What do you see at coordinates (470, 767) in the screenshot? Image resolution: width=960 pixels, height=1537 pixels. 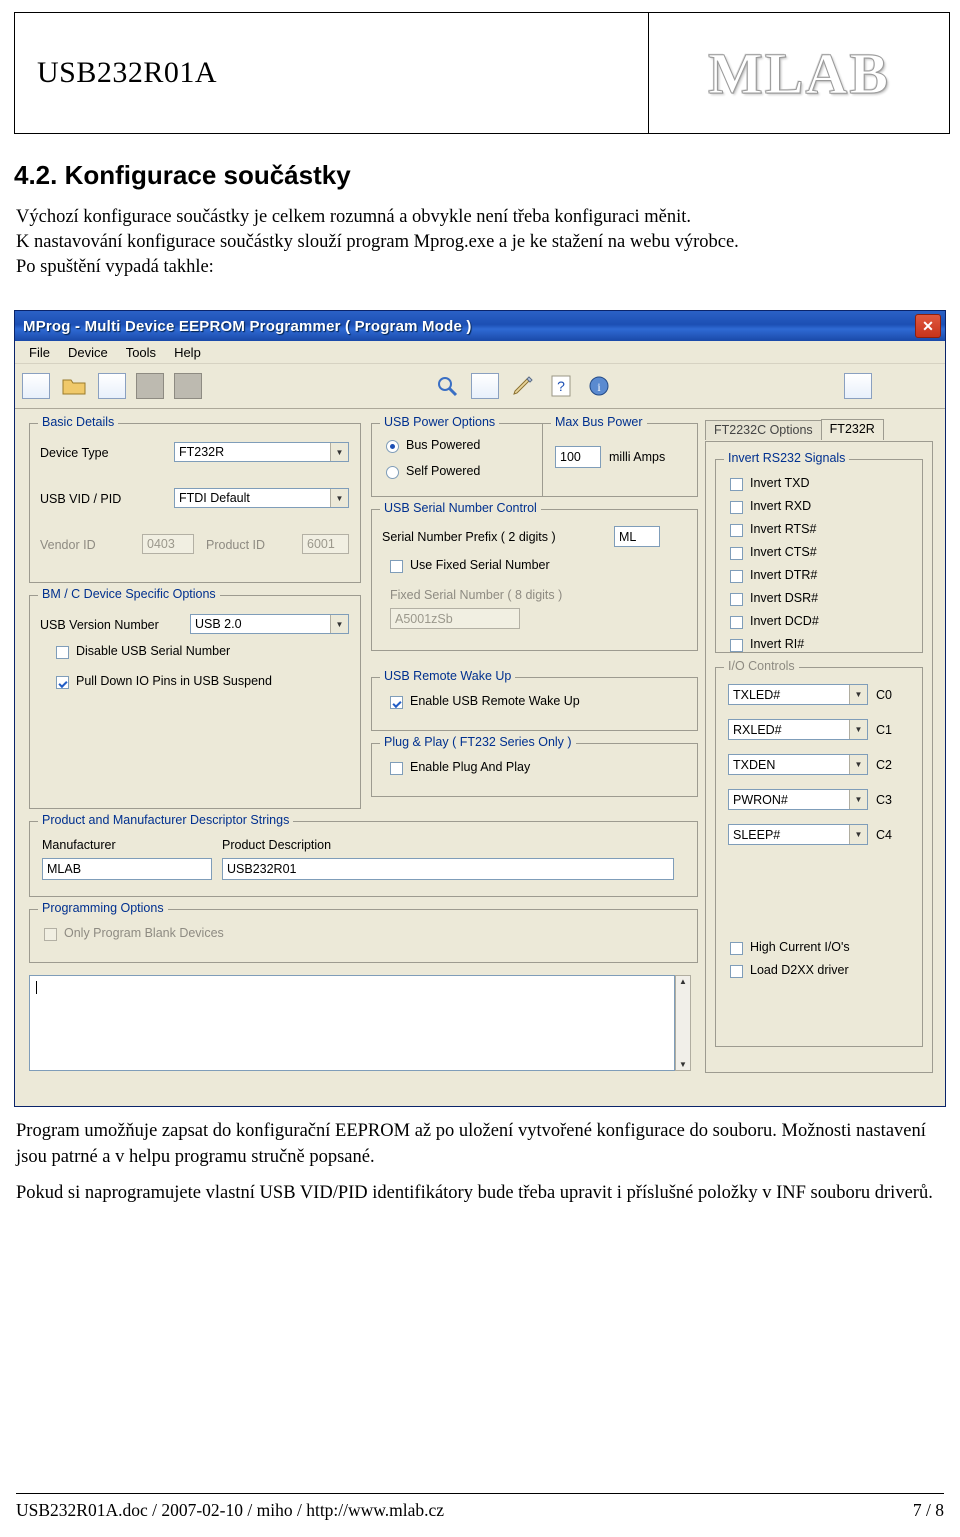 I see `enable-plug-and-play-label: Enable Plug And Play` at bounding box center [470, 767].